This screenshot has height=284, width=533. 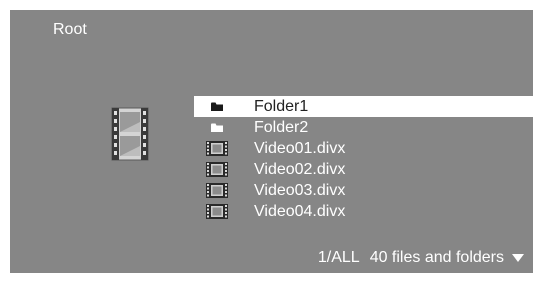 I want to click on status-bar: 1/ALL 40 files and folders, so click(x=421, y=258).